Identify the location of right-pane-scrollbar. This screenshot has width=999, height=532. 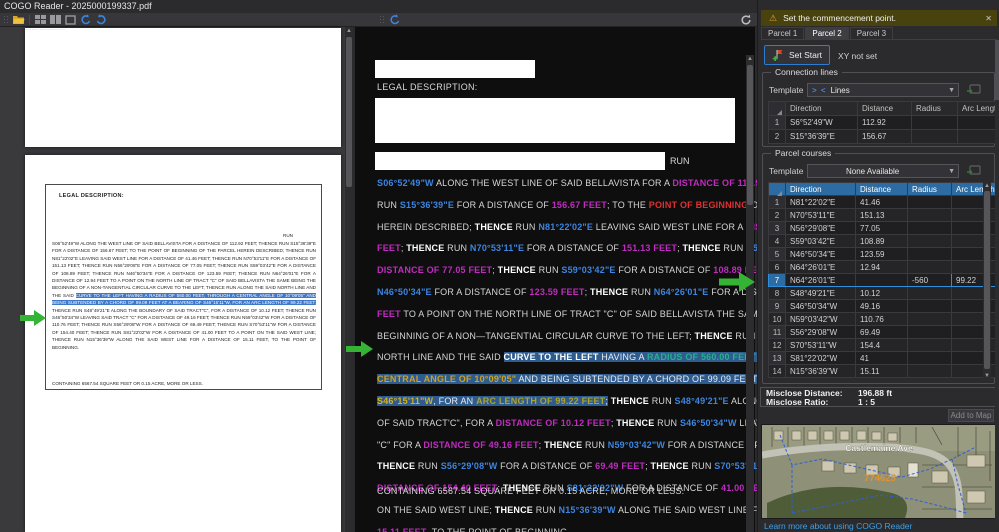
(997, 285).